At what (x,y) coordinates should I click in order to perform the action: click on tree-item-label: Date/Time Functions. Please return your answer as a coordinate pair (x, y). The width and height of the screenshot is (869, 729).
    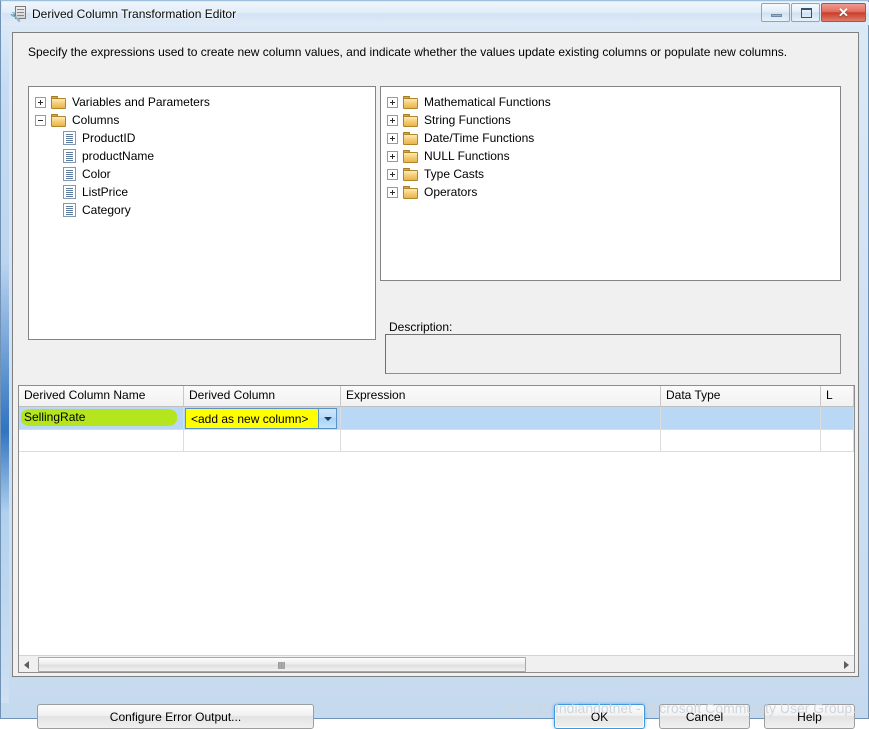
    Looking at the image, I should click on (479, 138).